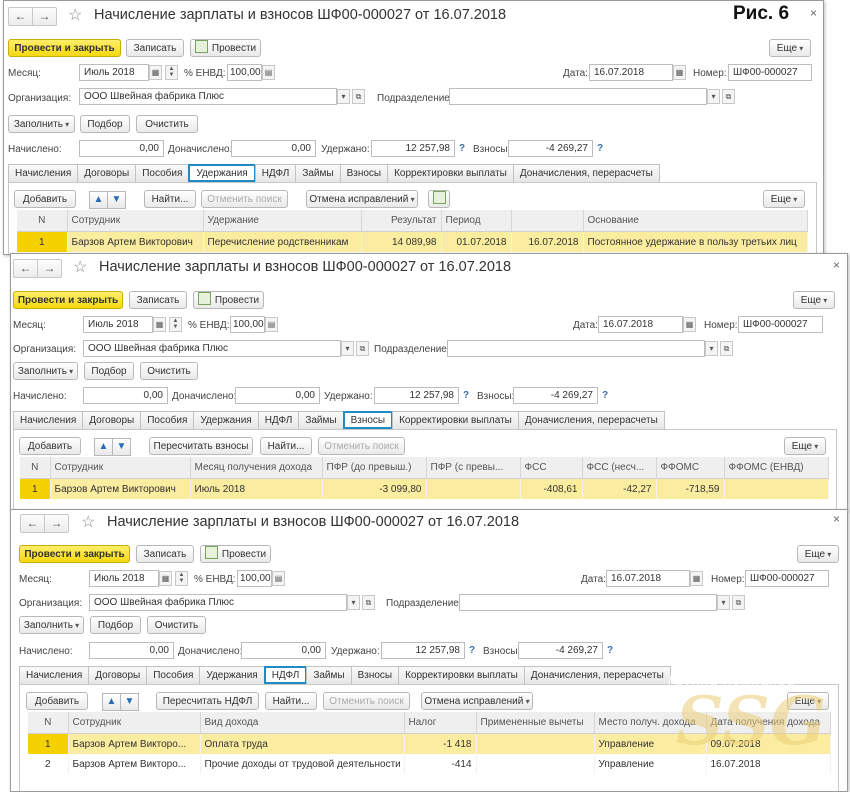  What do you see at coordinates (695, 221) in the screenshot?
I see `col-header: Основание` at bounding box center [695, 221].